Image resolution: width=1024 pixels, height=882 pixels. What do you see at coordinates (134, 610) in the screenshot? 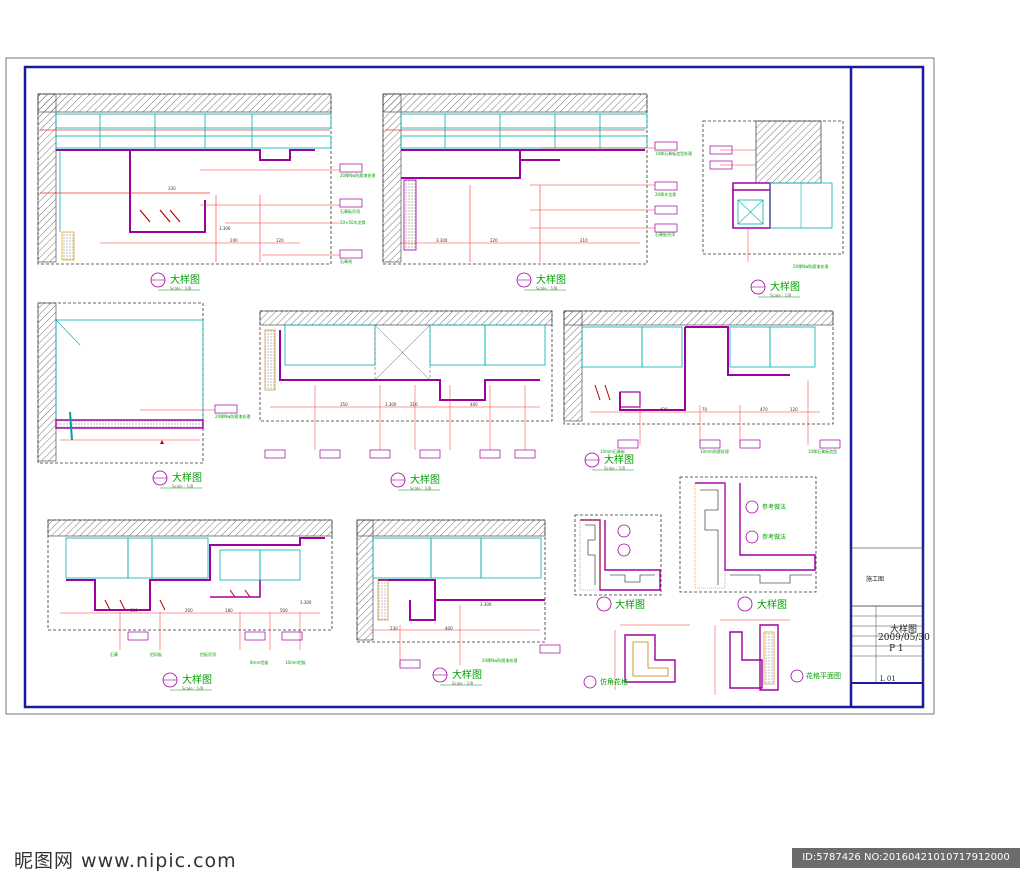
I see `dim-p7-1: 600` at bounding box center [134, 610].